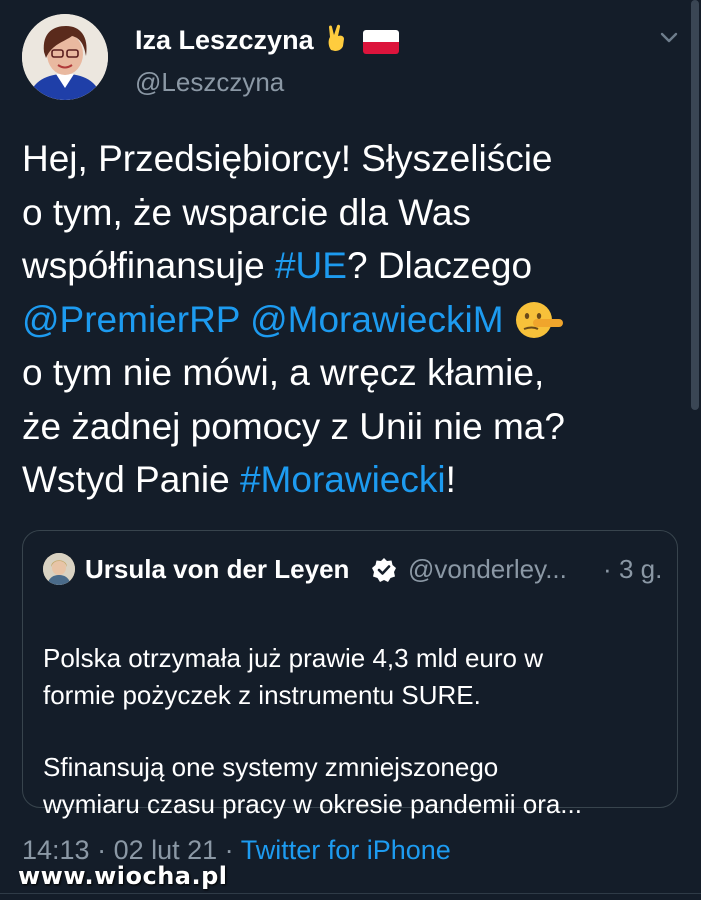 The height and width of the screenshot is (900, 701). I want to click on author-avatar-image, so click(65, 57).